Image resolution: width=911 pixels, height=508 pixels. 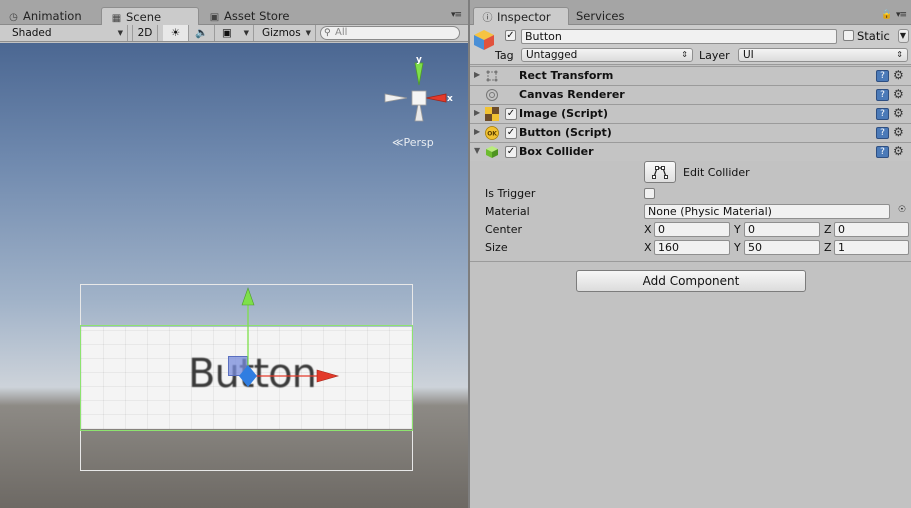 I want to click on gizmo-y-label: y, so click(x=419, y=60).